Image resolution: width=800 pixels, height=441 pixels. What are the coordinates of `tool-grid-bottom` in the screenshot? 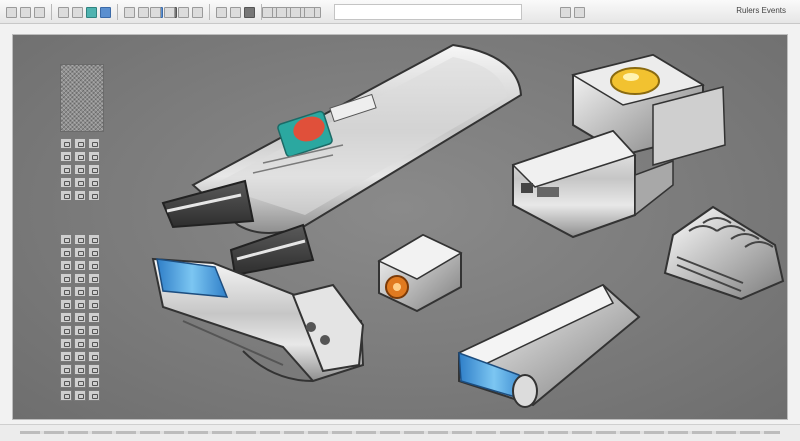 It's located at (80, 317).